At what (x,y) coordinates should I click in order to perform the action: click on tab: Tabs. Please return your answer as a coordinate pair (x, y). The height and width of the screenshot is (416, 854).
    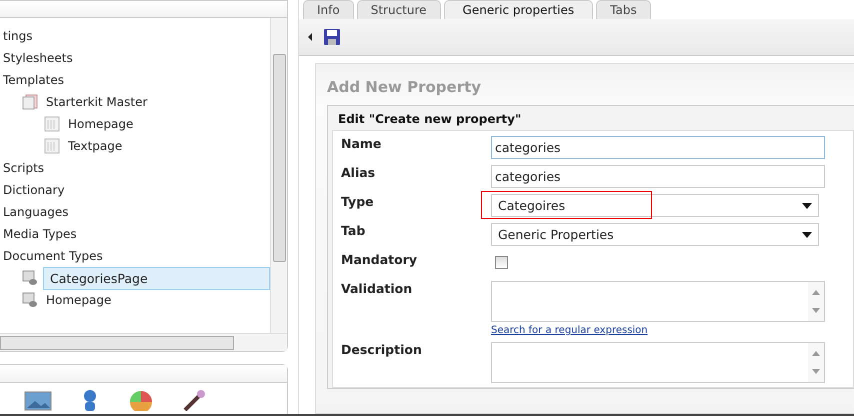
    Looking at the image, I should click on (623, 9).